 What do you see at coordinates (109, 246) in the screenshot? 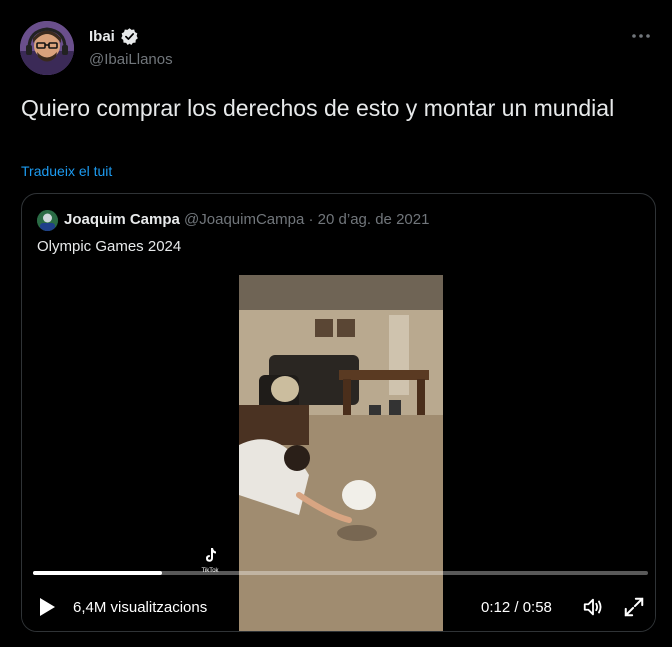
I see `quoted-text: Olympic Games 2024` at bounding box center [109, 246].